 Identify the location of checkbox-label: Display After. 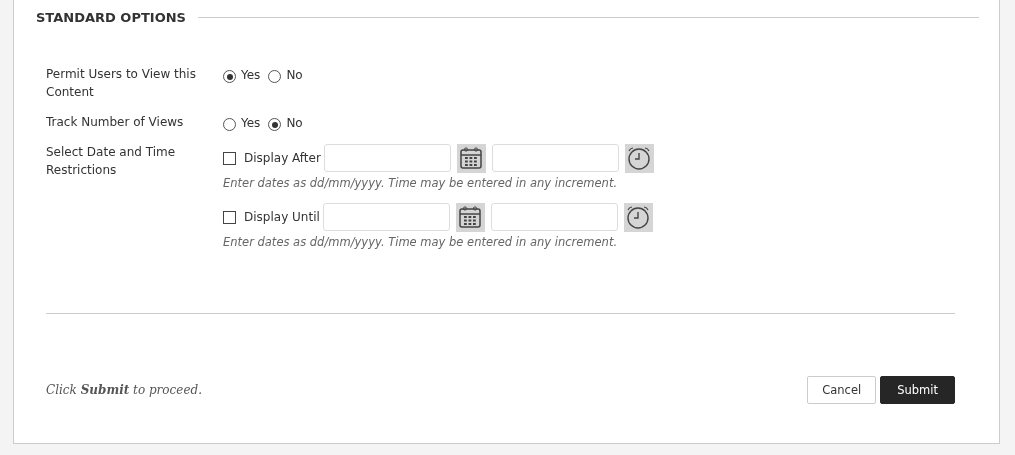
(282, 158).